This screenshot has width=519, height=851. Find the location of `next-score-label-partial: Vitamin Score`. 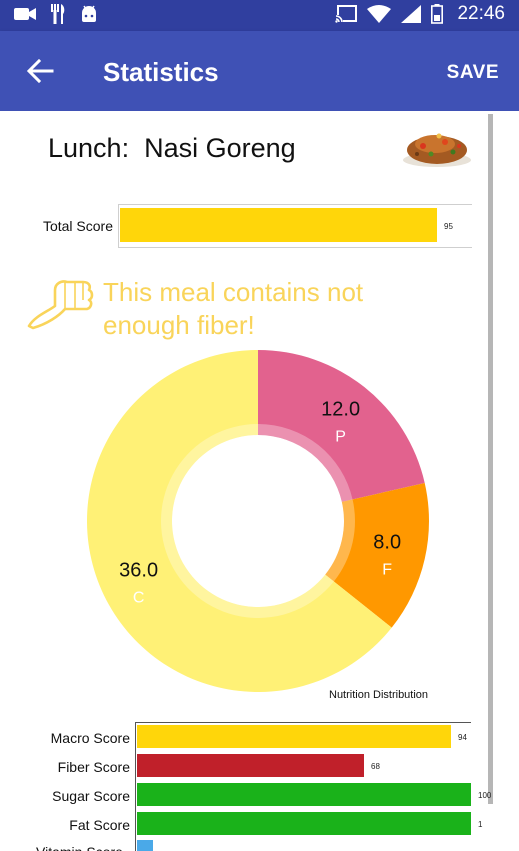

next-score-label-partial: Vitamin Score is located at coordinates (84, 846).